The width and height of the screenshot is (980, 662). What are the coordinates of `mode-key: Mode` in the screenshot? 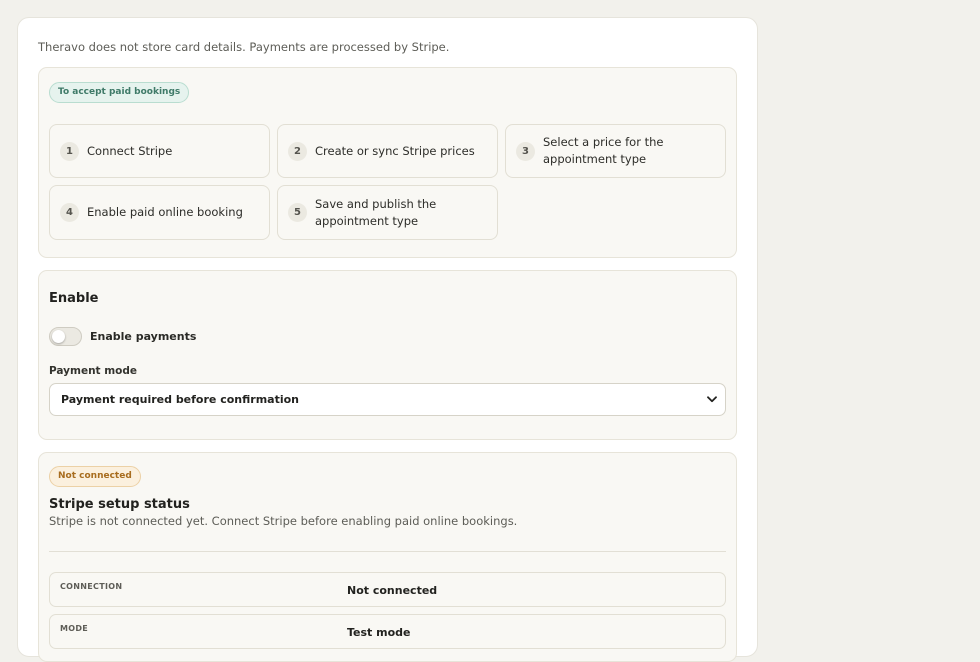 It's located at (74, 628).